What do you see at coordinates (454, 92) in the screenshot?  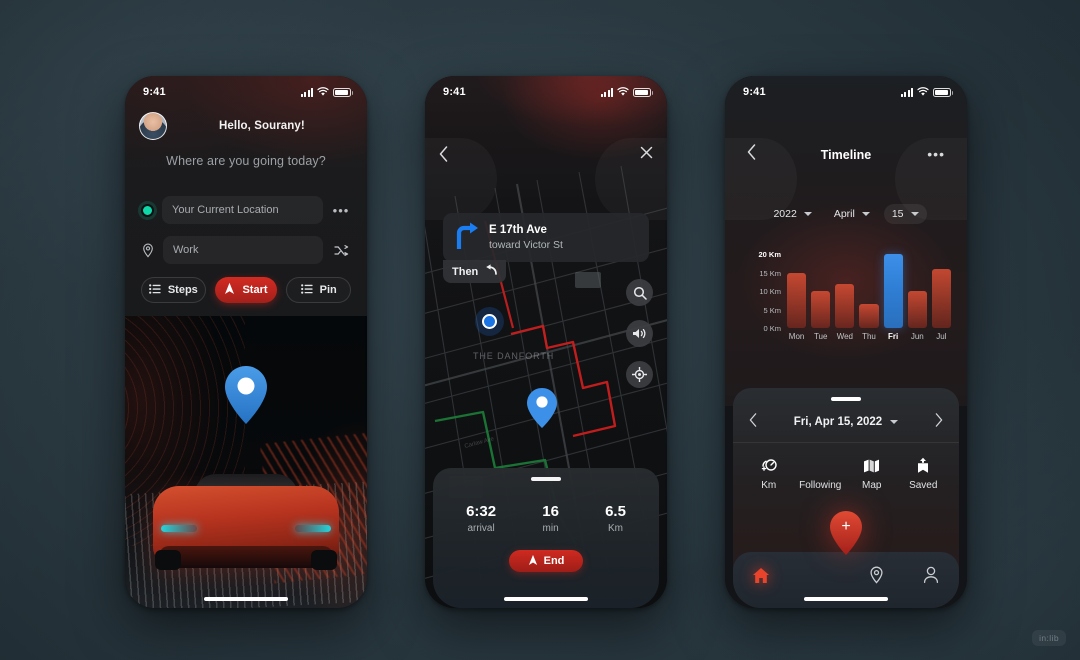 I see `status-time: 9:41` at bounding box center [454, 92].